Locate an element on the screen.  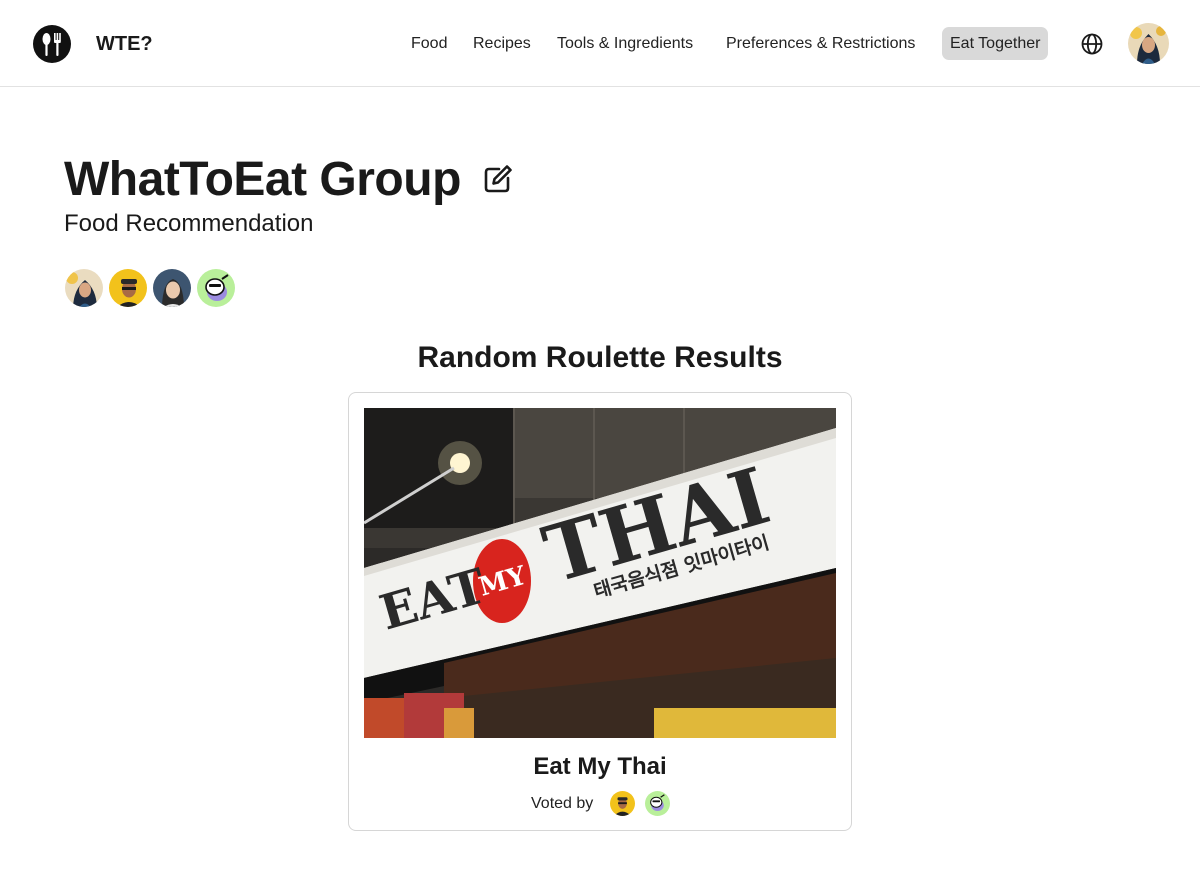
nav-eat-together: Eat Together is located at coordinates (995, 43).